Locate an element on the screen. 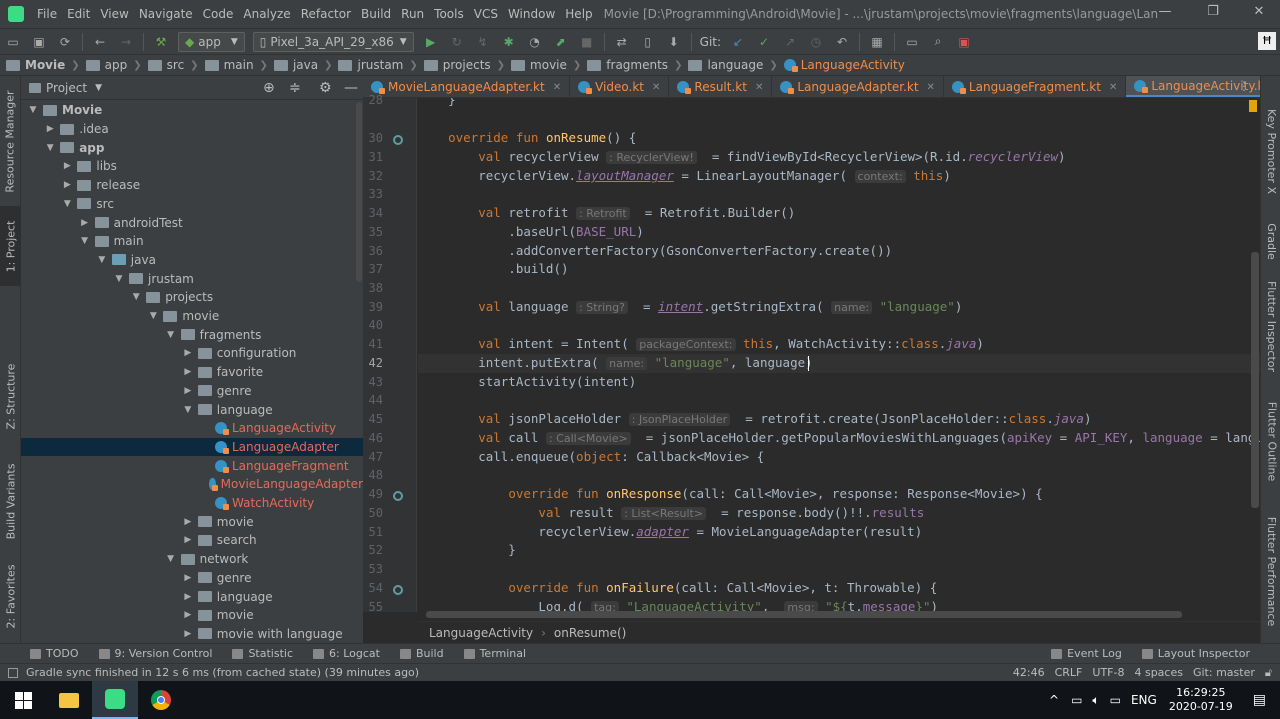 This screenshot has height=719, width=1280. menu-window: Window is located at coordinates (531, 14).